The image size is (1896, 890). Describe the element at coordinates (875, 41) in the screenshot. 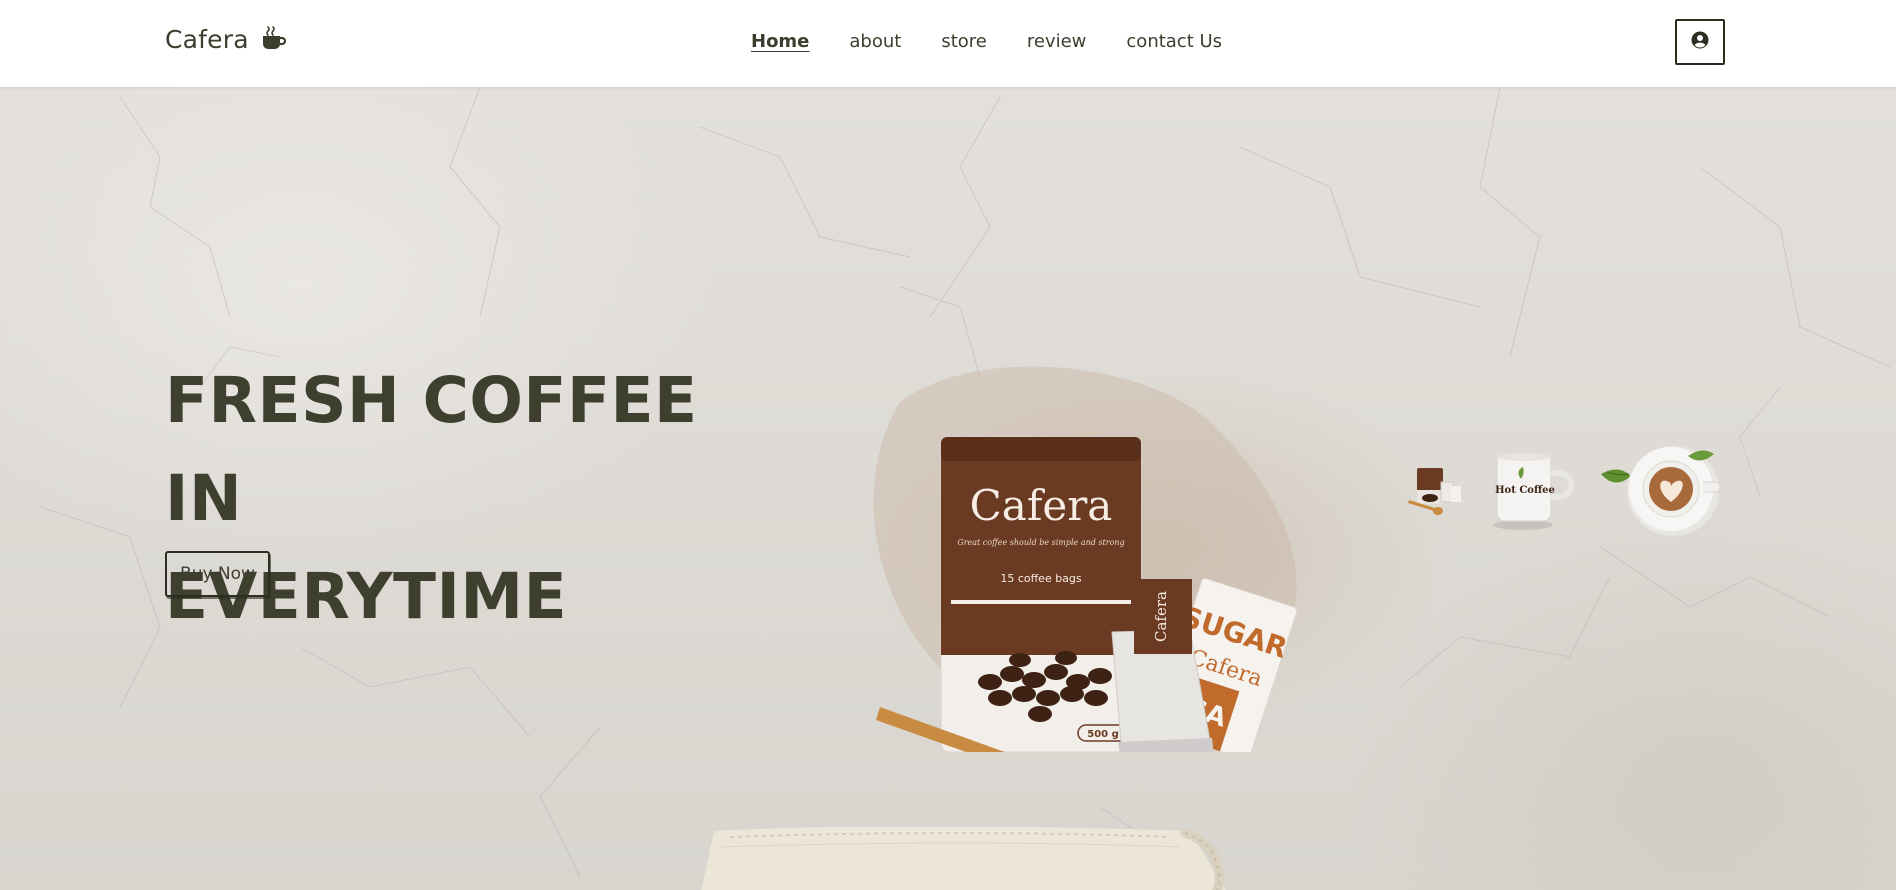

I see `nav-about: about` at that location.